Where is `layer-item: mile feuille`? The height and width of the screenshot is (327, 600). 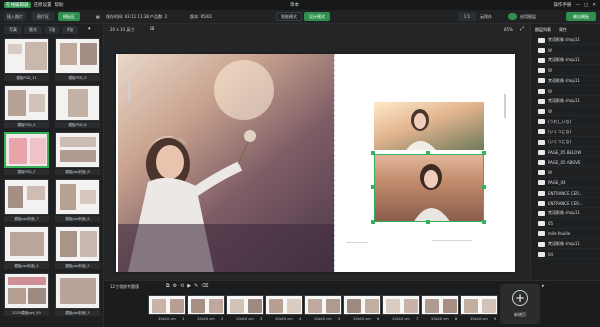 layer-item: mile feuille is located at coordinates (566, 234).